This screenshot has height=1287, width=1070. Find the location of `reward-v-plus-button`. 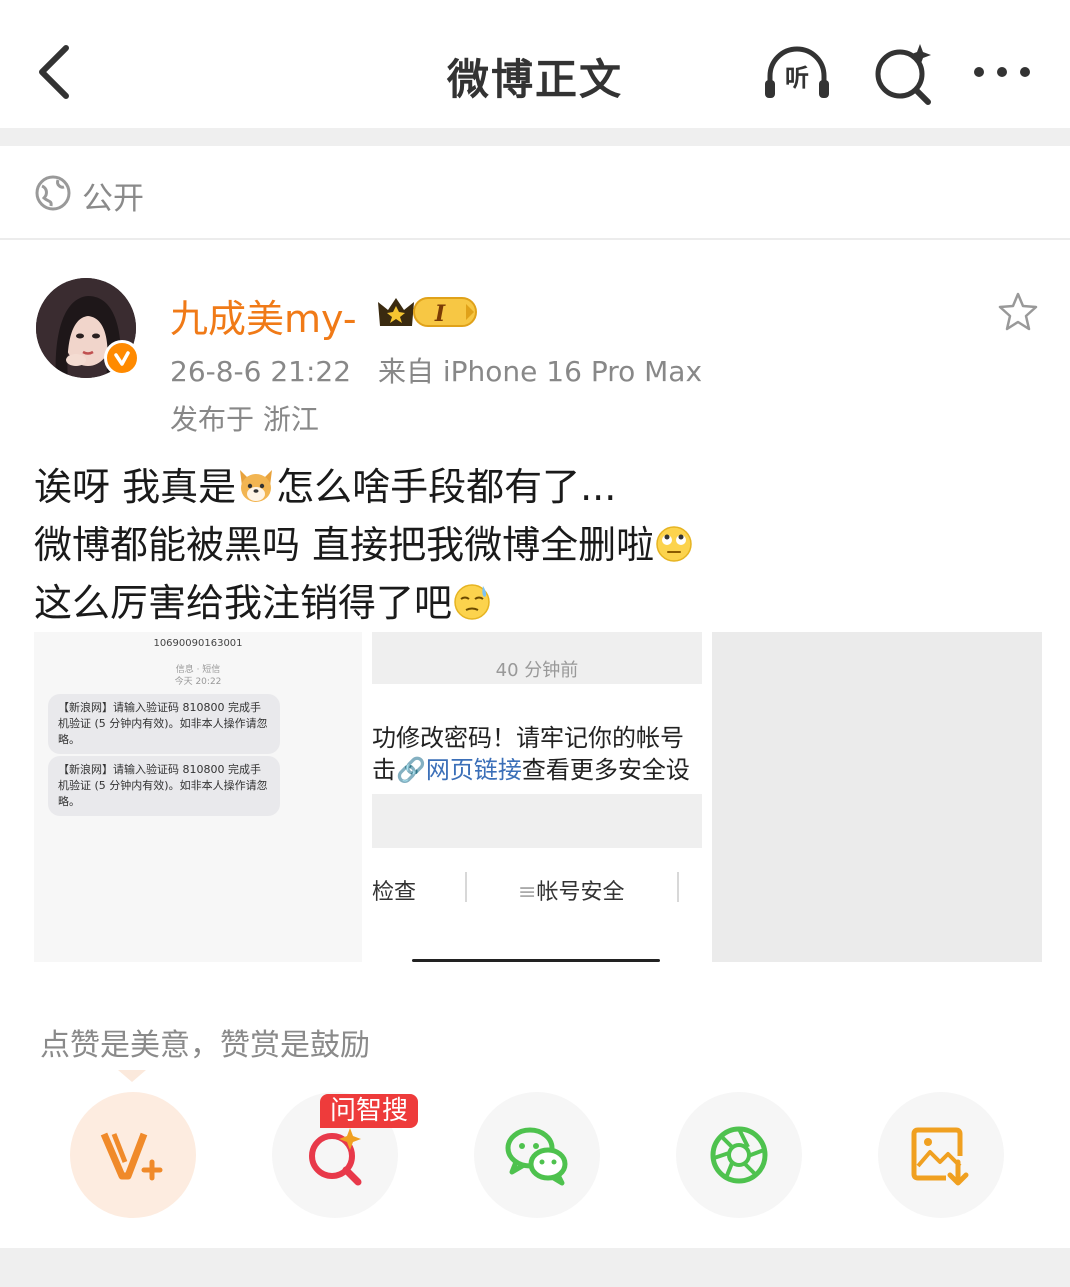

reward-v-plus-button is located at coordinates (133, 1155).